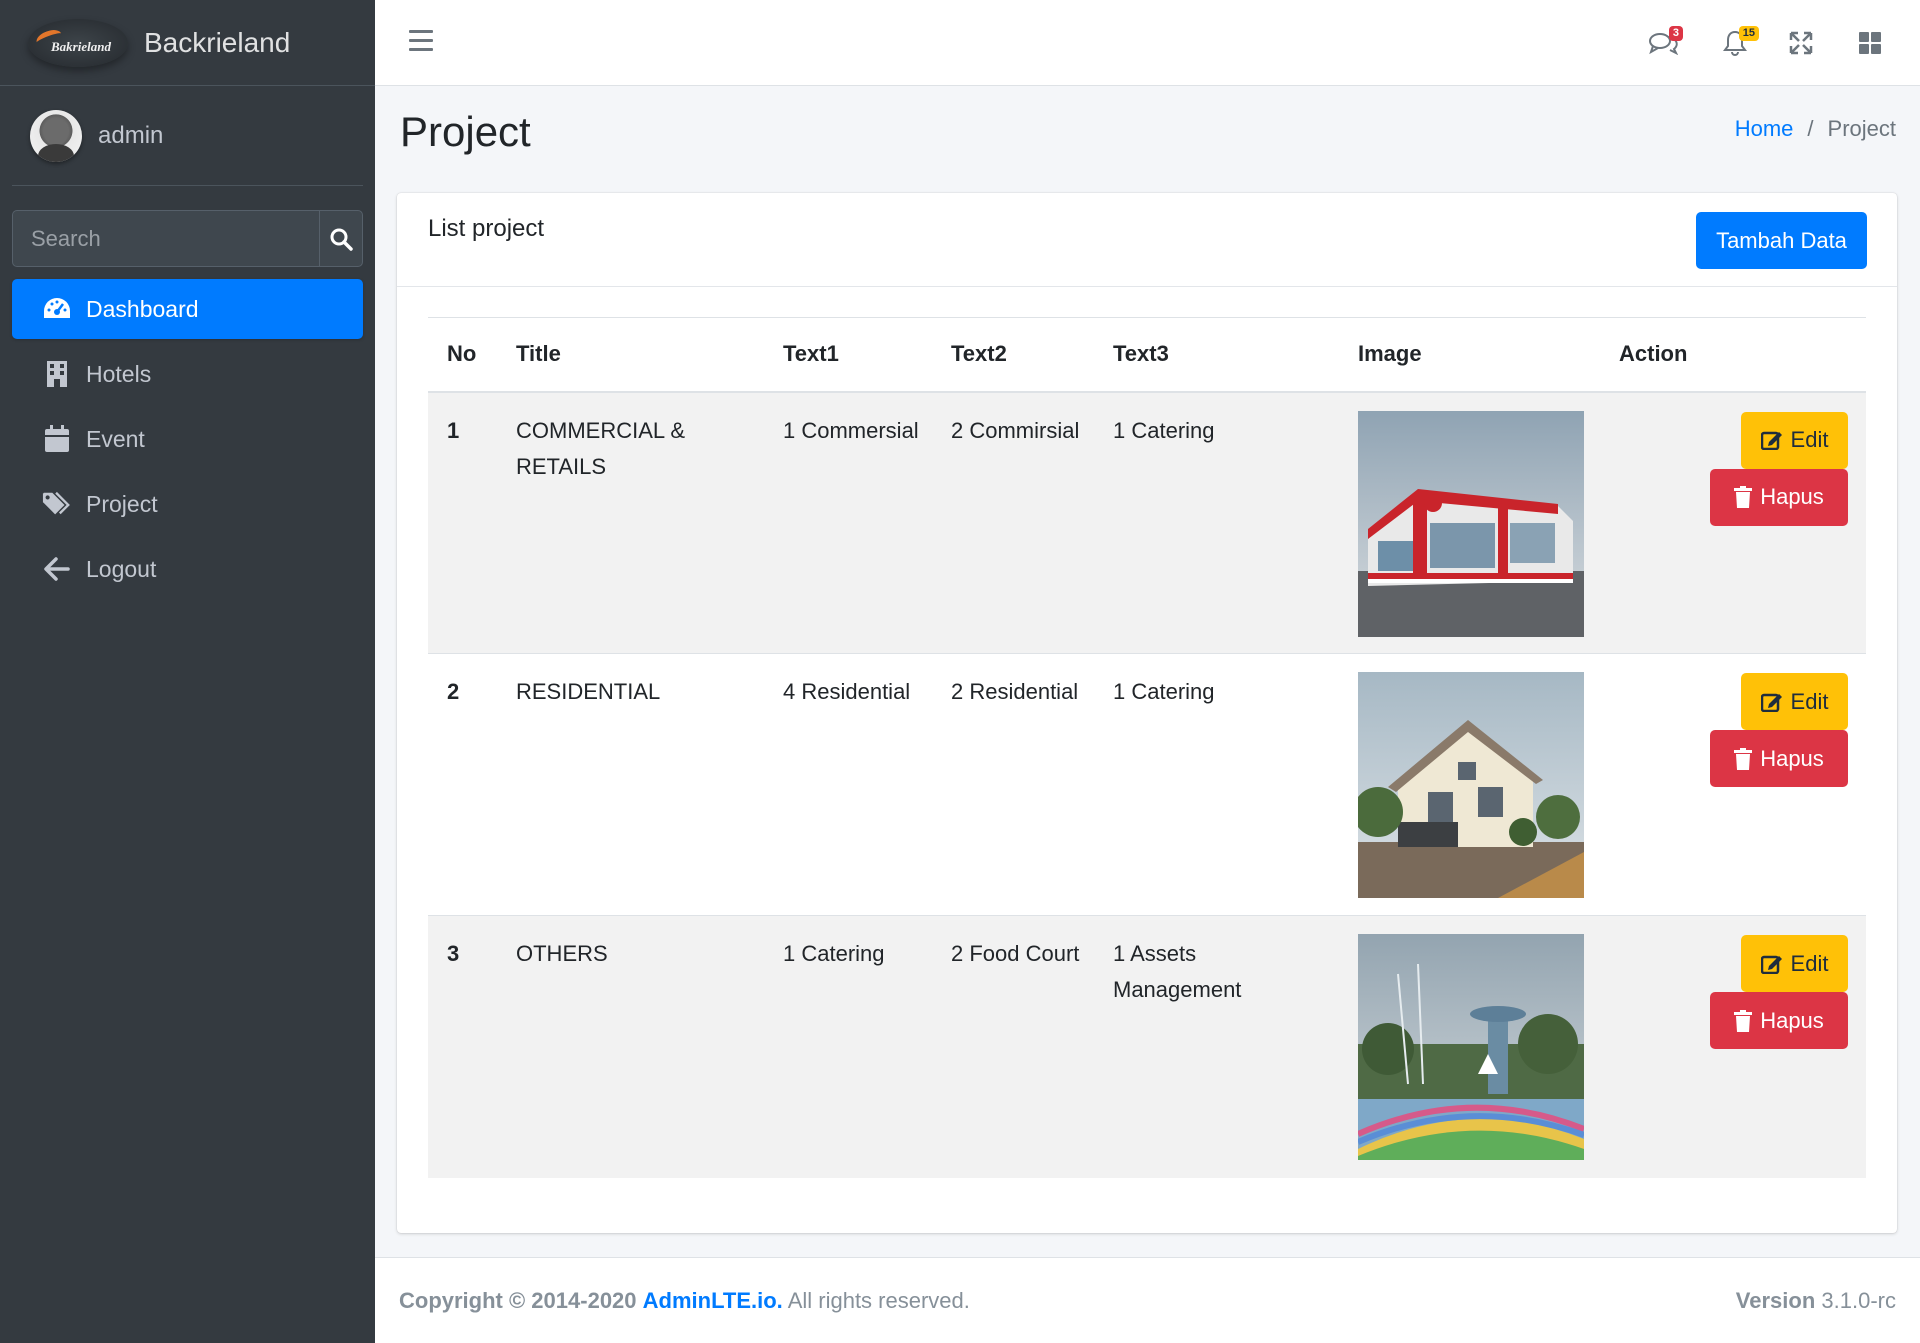 The width and height of the screenshot is (1920, 1343). I want to click on sidebar-item-project: Project, so click(187, 504).